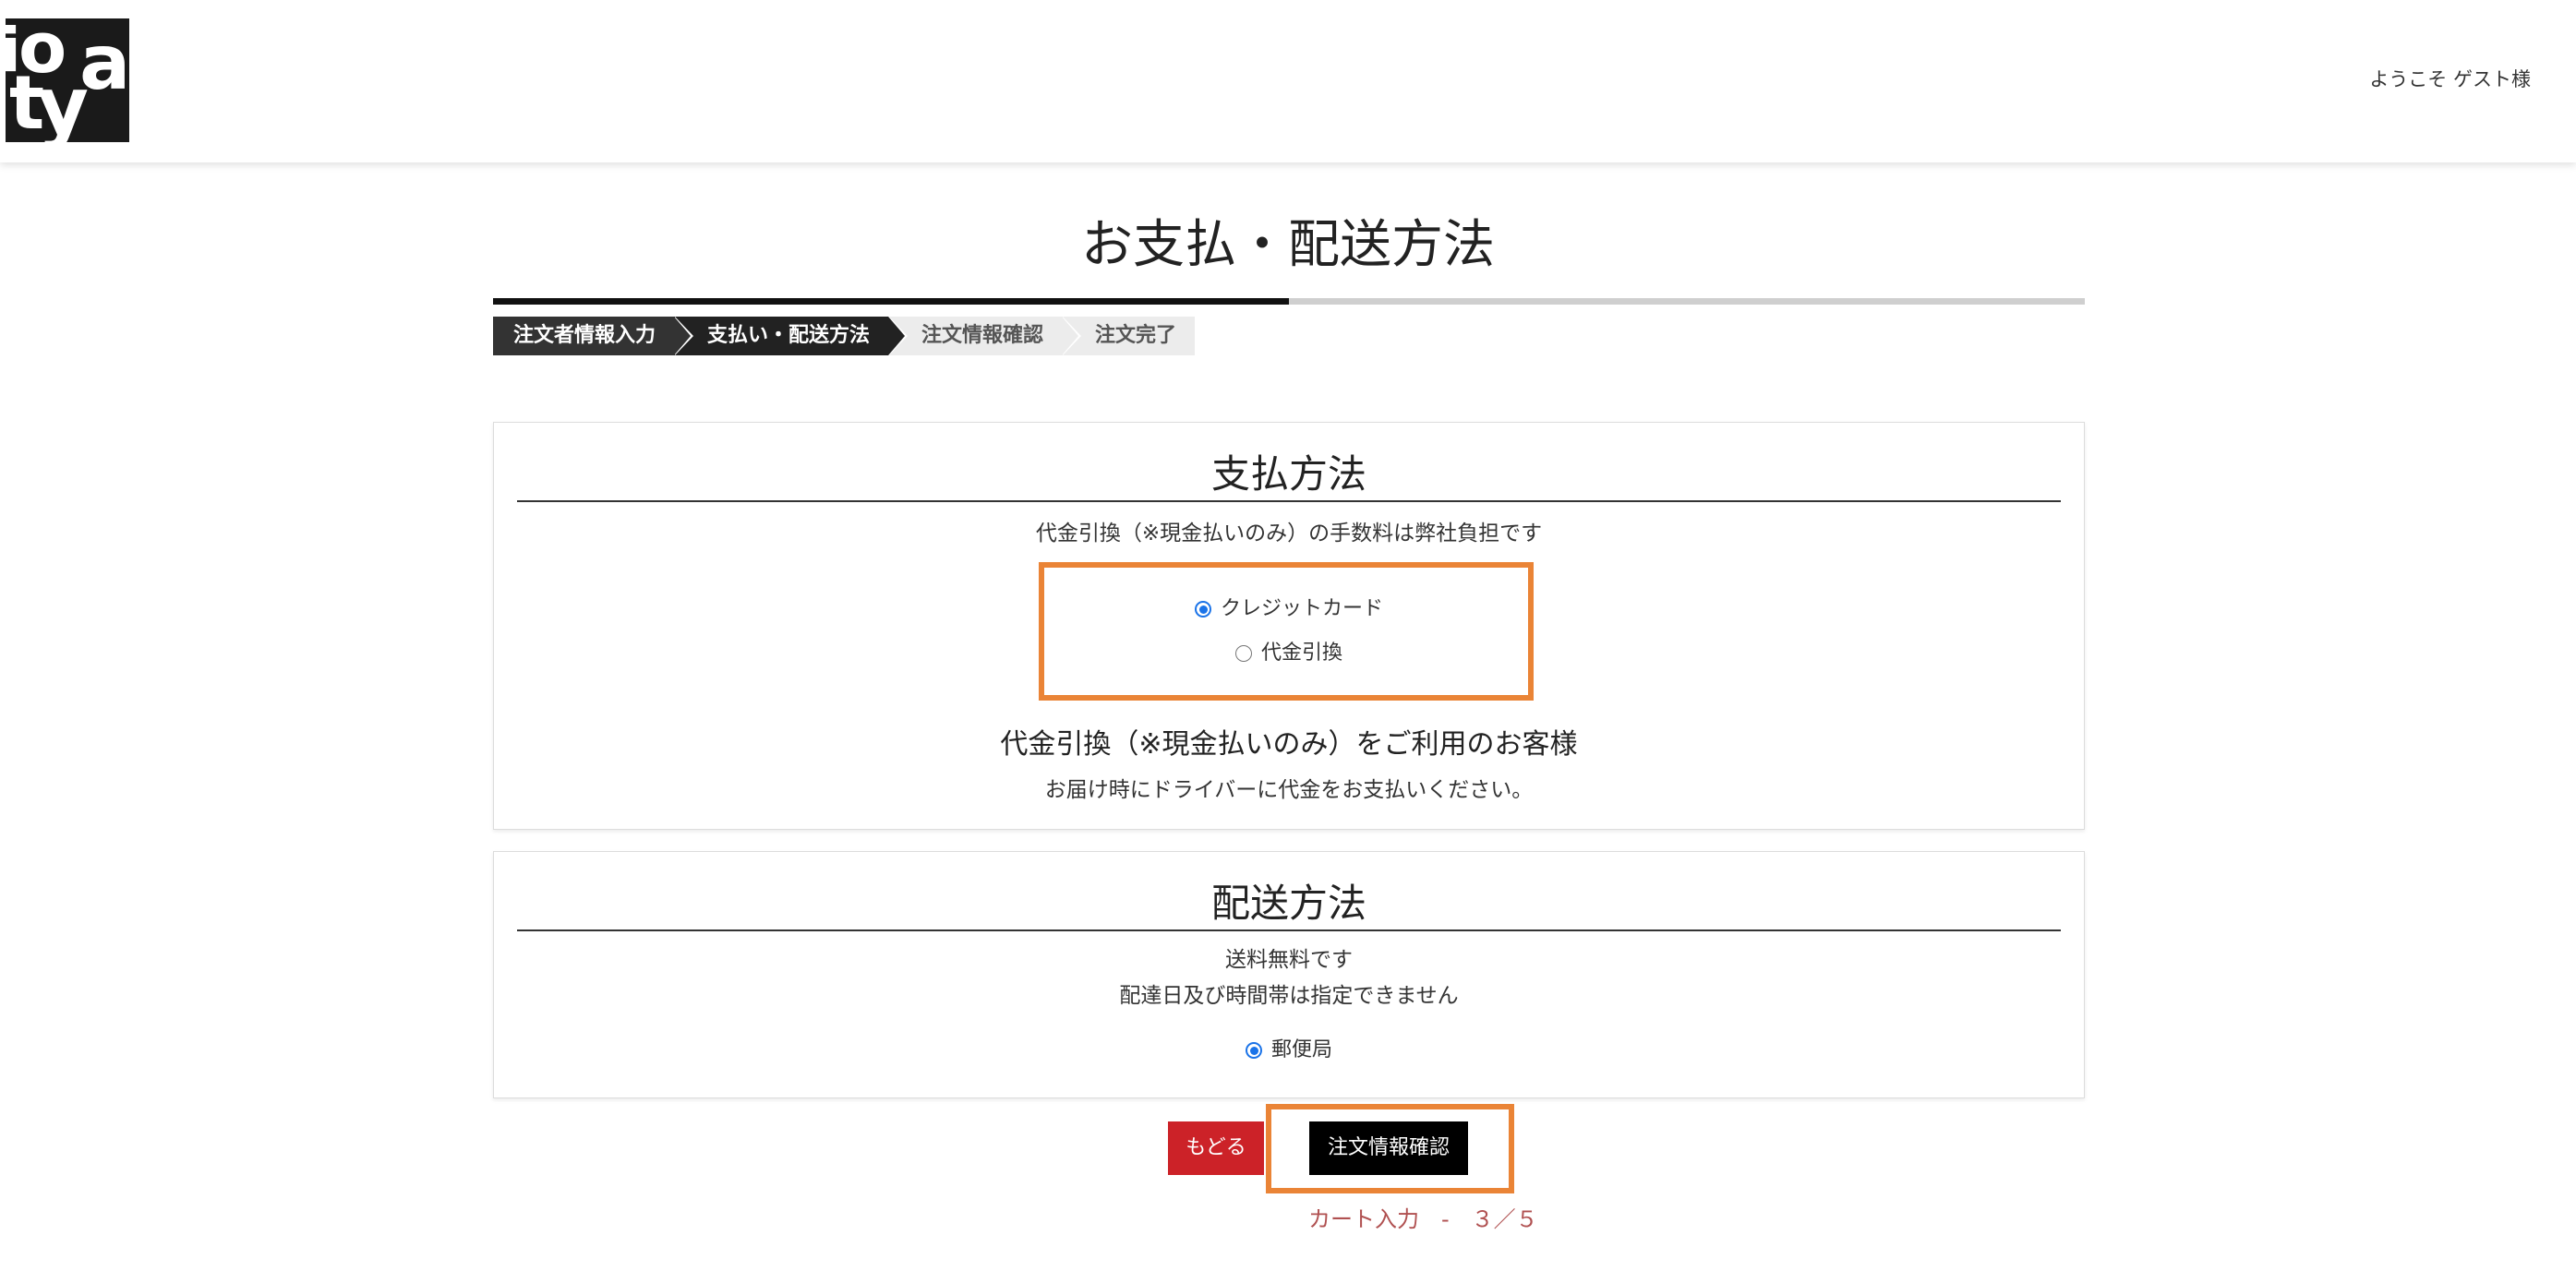 The width and height of the screenshot is (2576, 1271). I want to click on cod-heading: 代金引換（※現金払いのみ）をご利用のお客様, so click(1289, 744).